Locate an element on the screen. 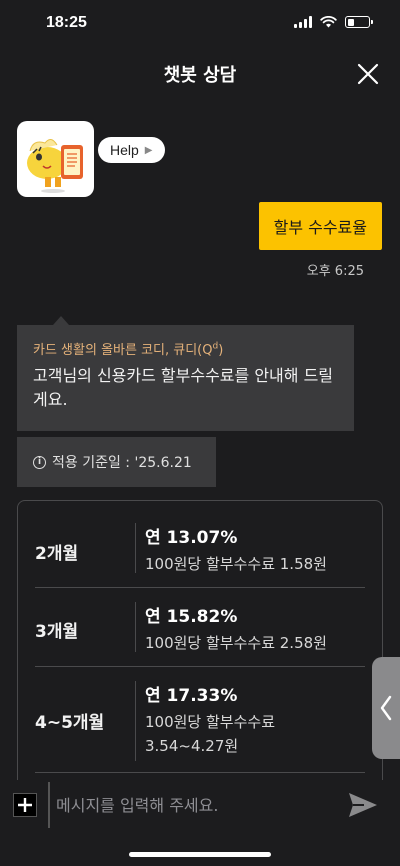  status-bar: 18:25 is located at coordinates (200, 24).